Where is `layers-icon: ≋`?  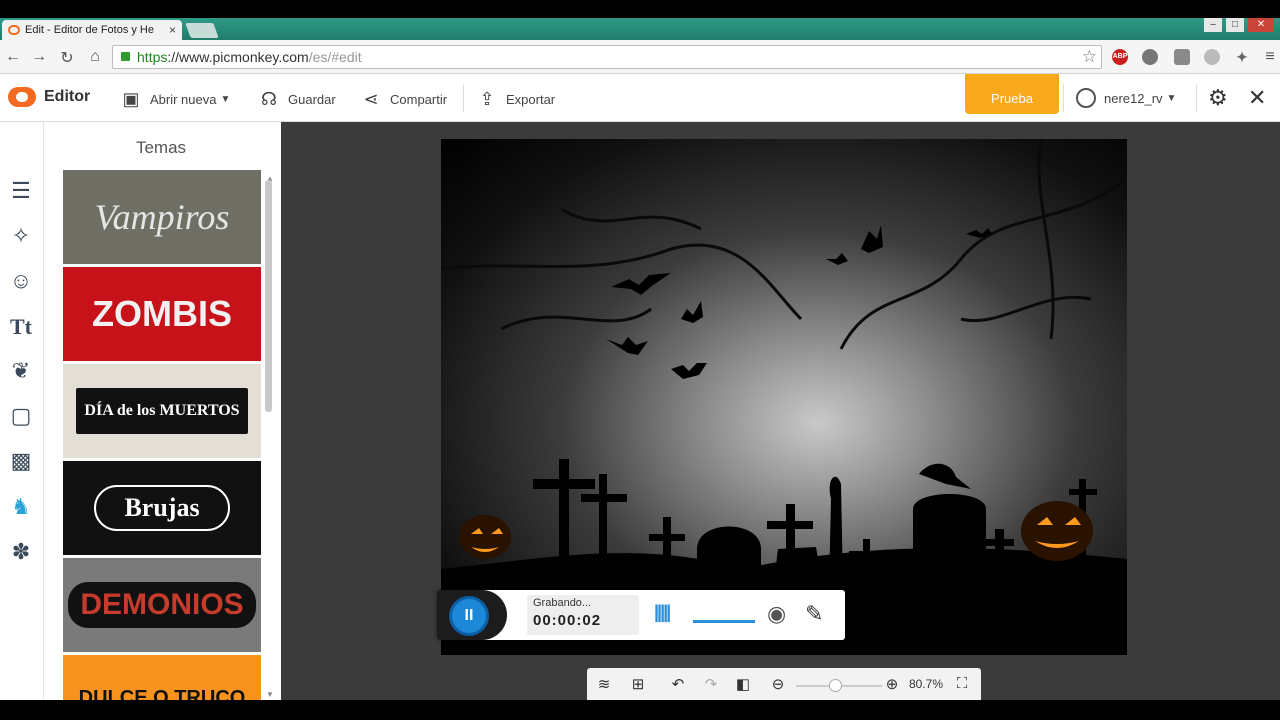
layers-icon: ≋ is located at coordinates (604, 684).